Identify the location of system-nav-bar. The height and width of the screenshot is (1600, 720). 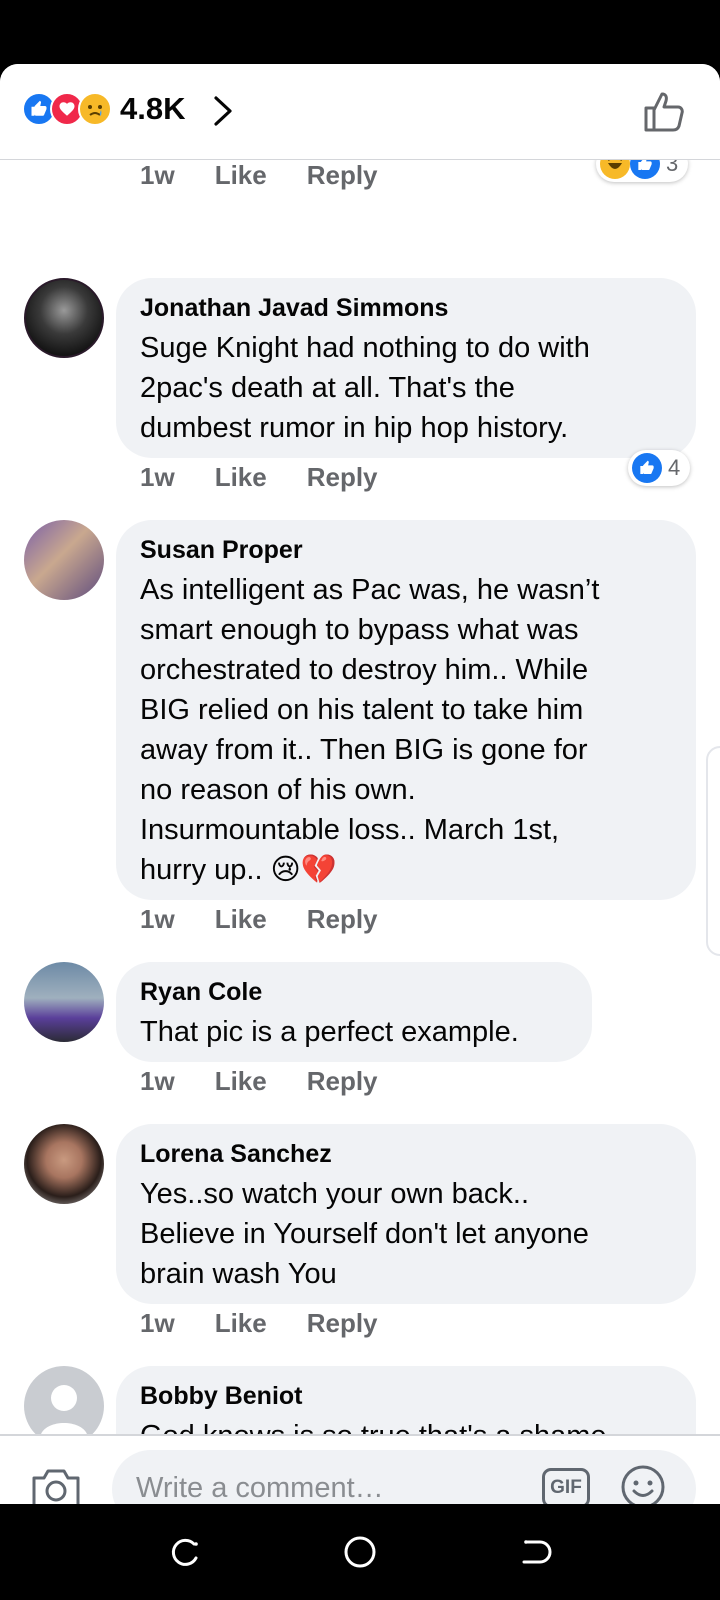
(360, 1552).